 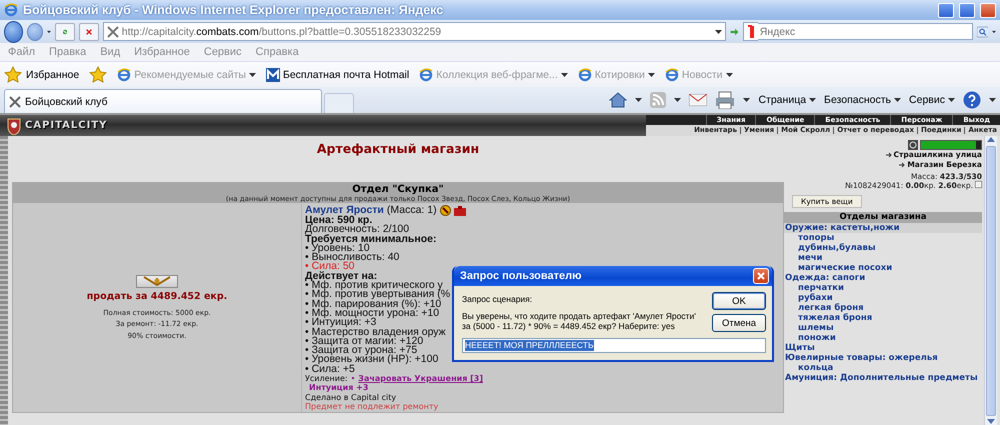 I want to click on department-link: Щиты, so click(x=883, y=348).